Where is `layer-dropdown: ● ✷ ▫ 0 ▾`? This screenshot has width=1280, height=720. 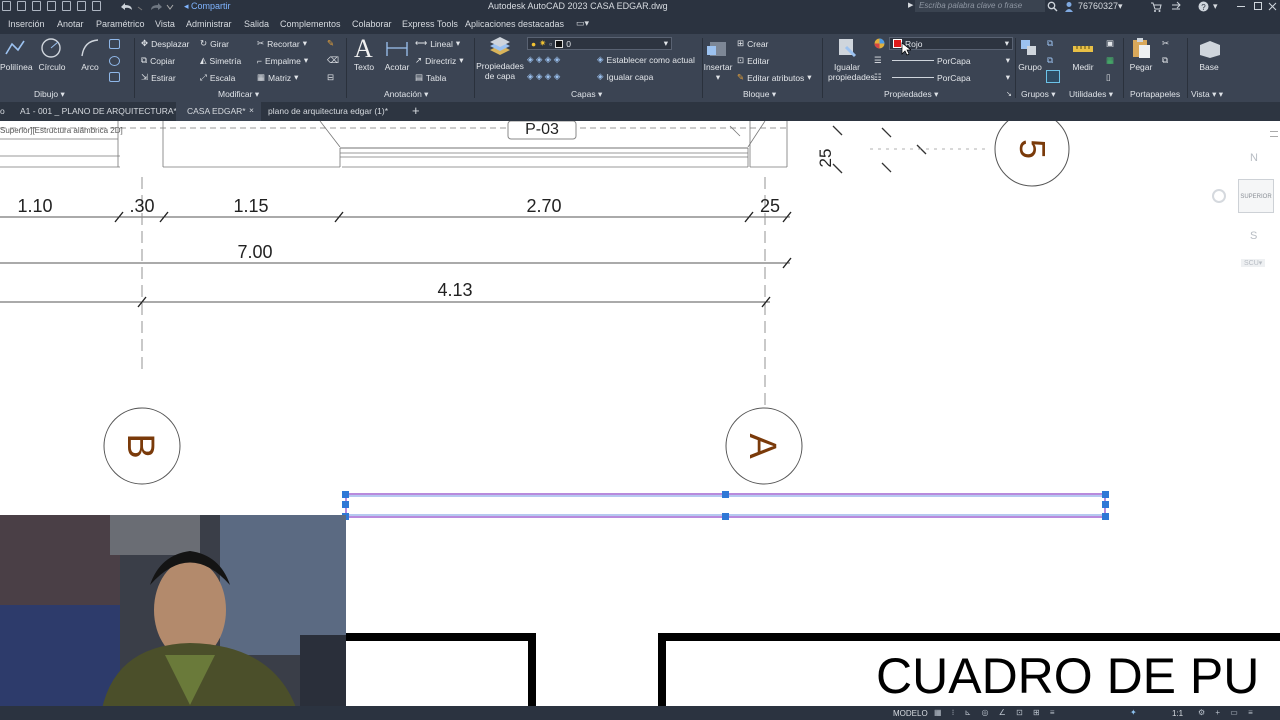 layer-dropdown: ● ✷ ▫ 0 ▾ is located at coordinates (599, 43).